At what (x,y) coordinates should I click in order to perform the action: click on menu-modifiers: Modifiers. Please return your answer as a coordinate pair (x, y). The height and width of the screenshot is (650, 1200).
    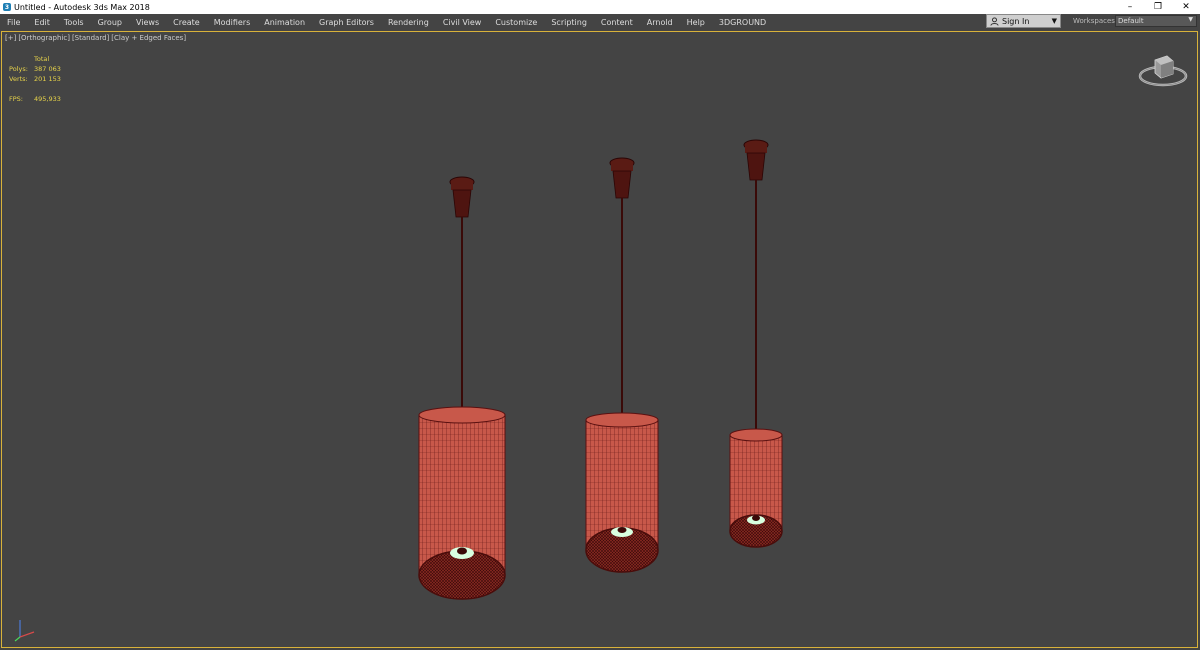
    Looking at the image, I should click on (232, 22).